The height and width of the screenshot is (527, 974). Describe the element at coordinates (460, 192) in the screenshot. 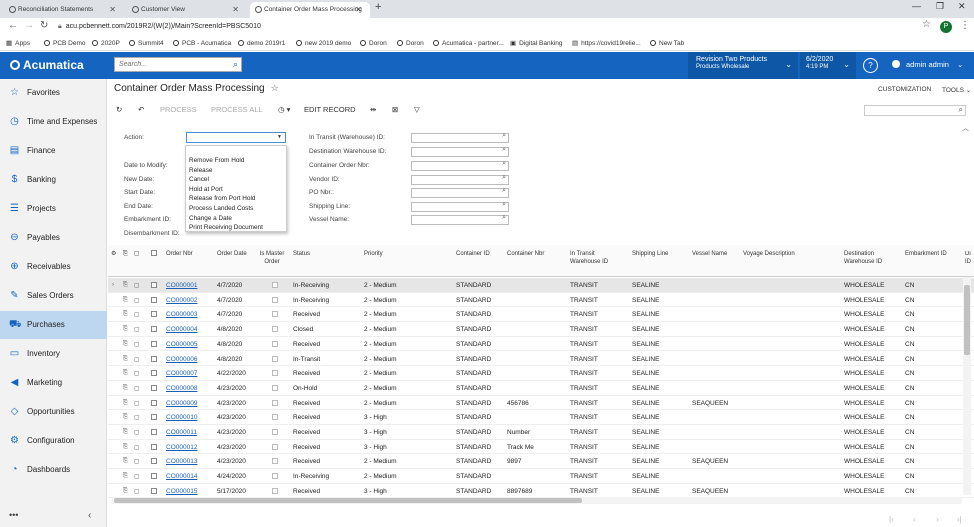

I see `po-nbr-field: ⌕` at that location.